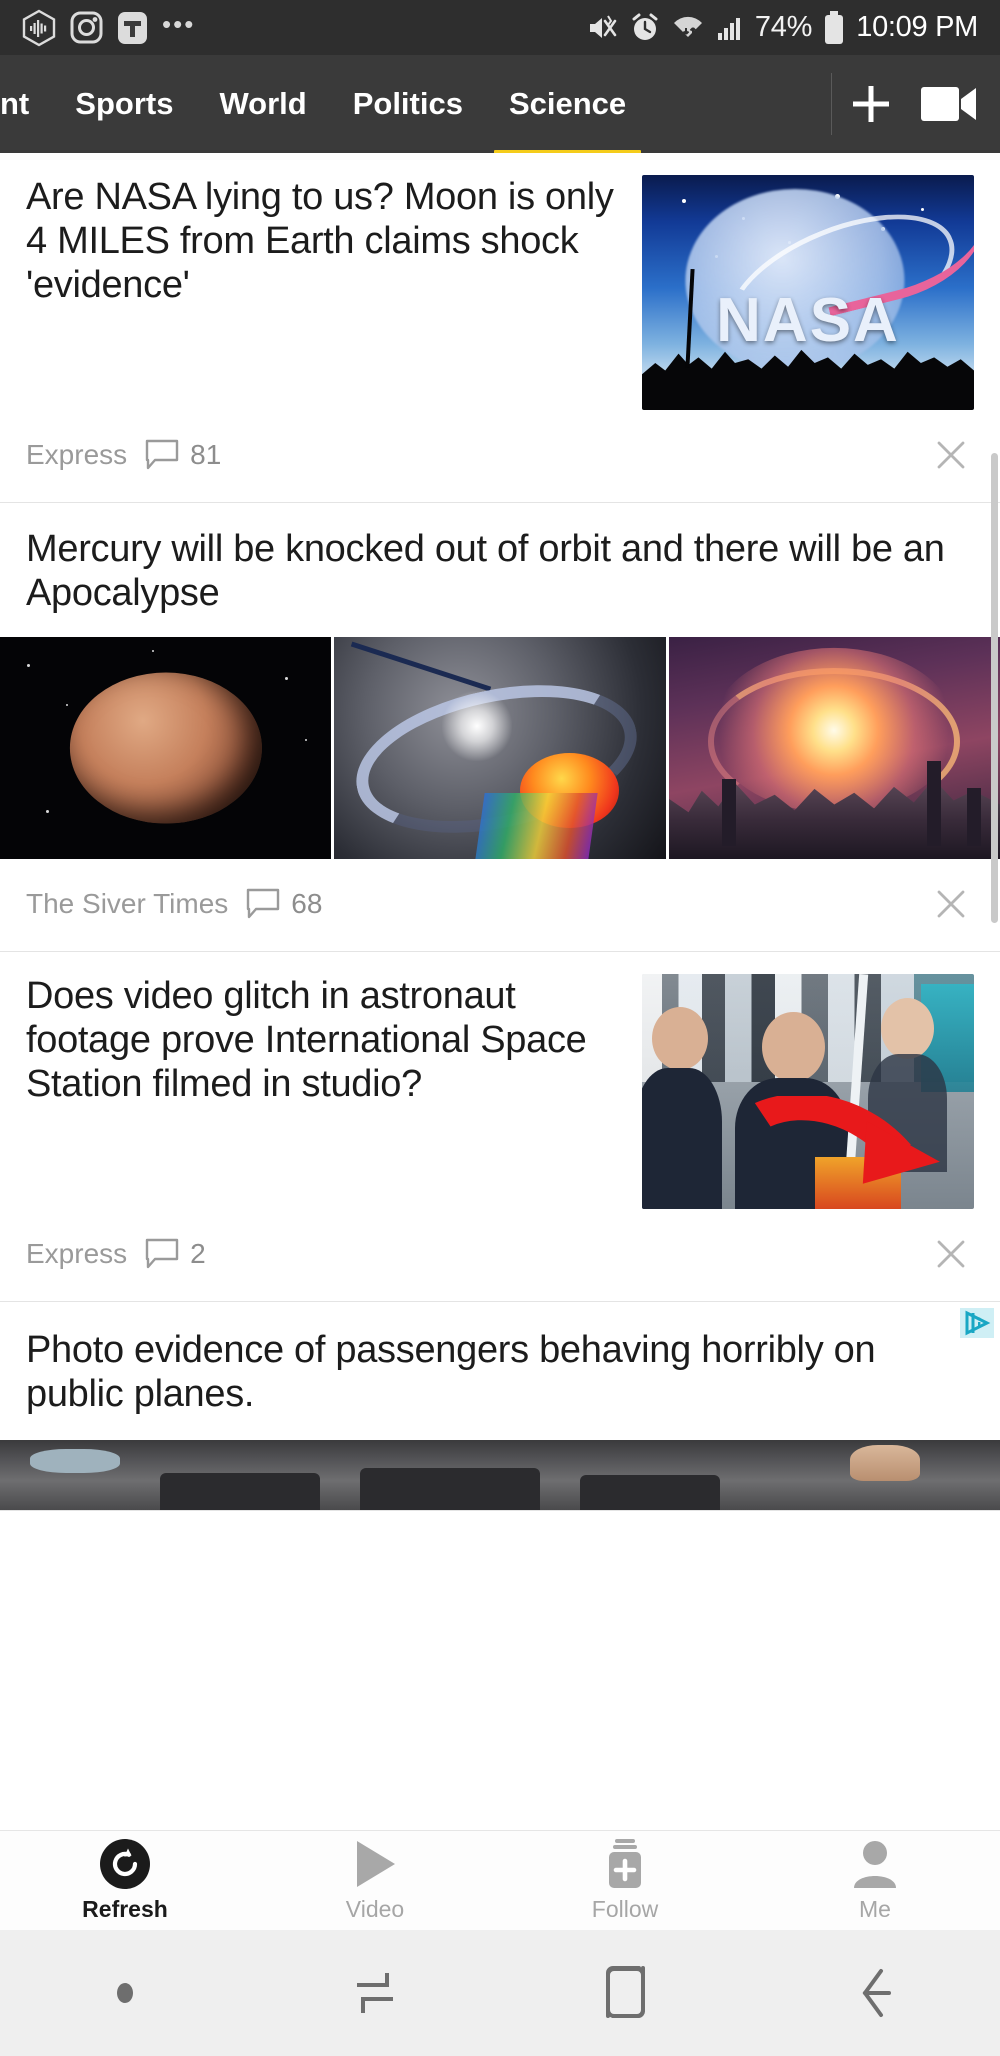 This screenshot has height=2056, width=1000. What do you see at coordinates (536, 826) in the screenshot?
I see `prism-decor` at bounding box center [536, 826].